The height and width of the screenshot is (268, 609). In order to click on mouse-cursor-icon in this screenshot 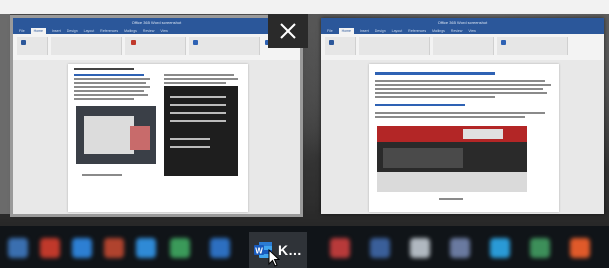, I will do `click(274, 258)`.